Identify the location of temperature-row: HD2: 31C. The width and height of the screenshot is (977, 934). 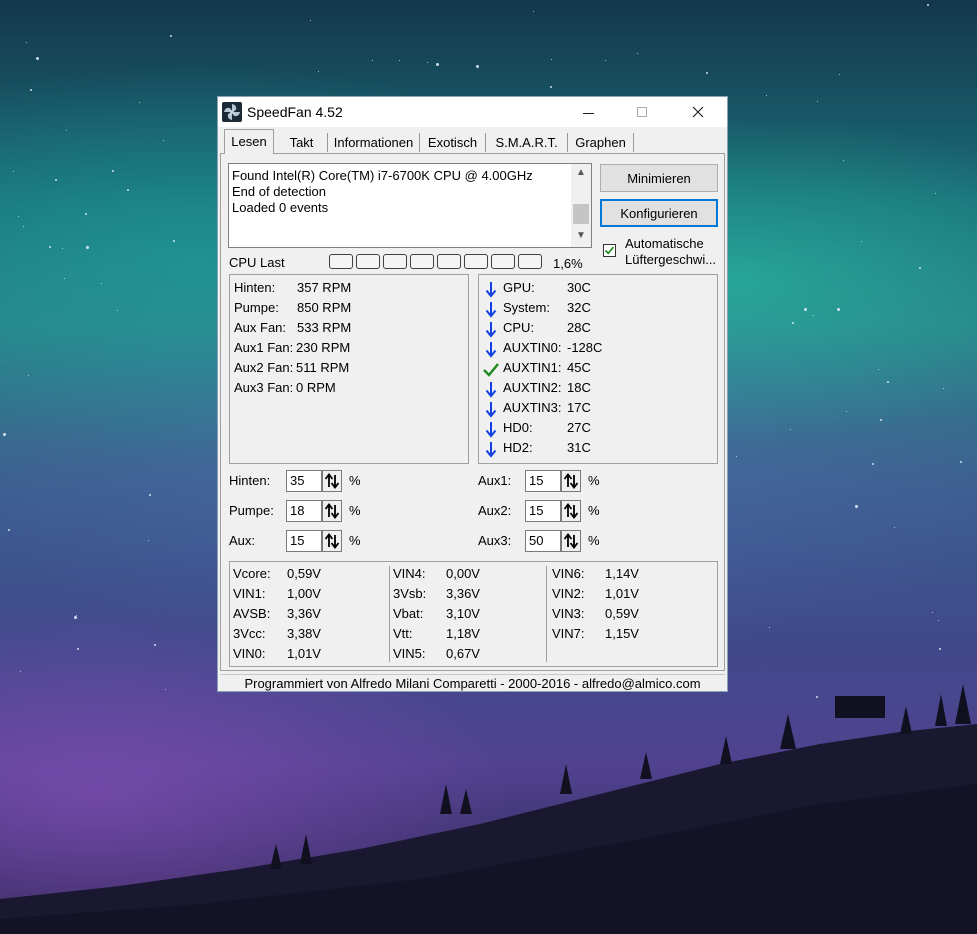
(598, 449).